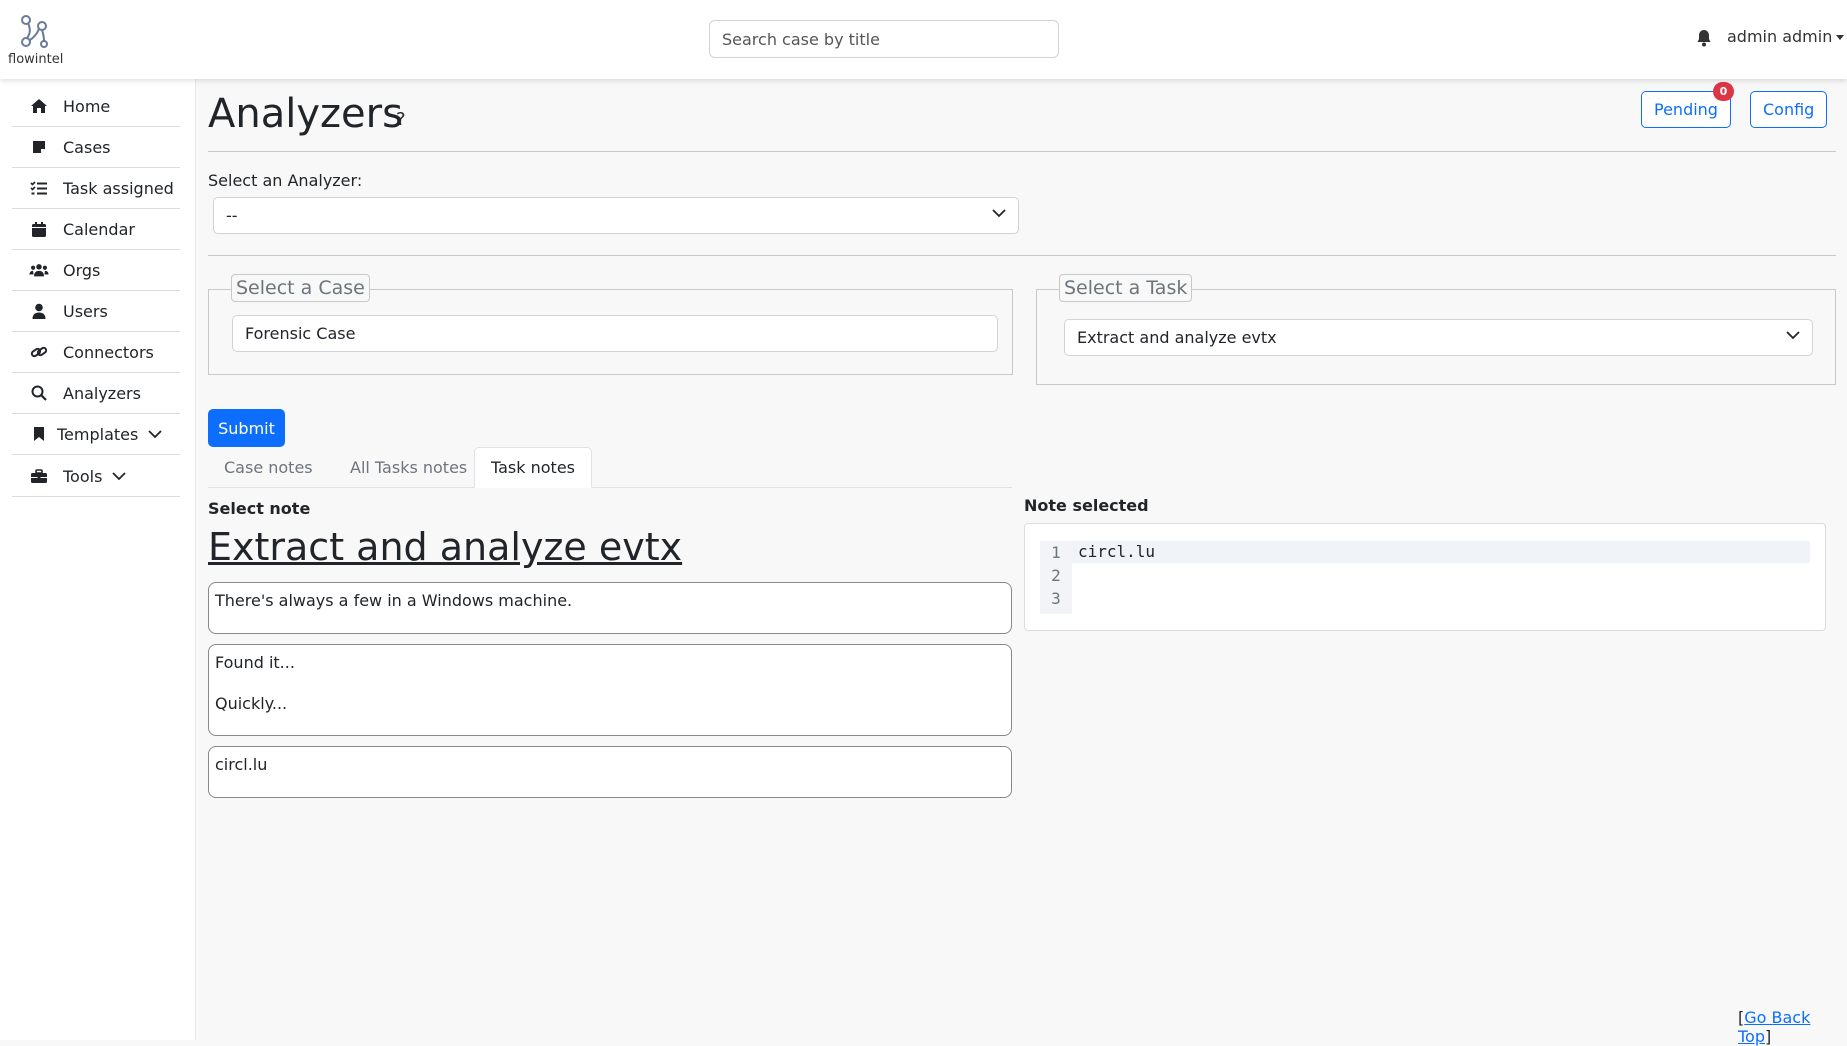  Describe the element at coordinates (87, 147) in the screenshot. I see `sidebar-item-label: Cases` at that location.